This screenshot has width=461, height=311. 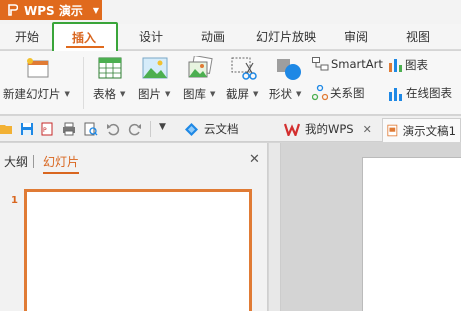 I want to click on tab-home: 开始, so click(x=27, y=37).